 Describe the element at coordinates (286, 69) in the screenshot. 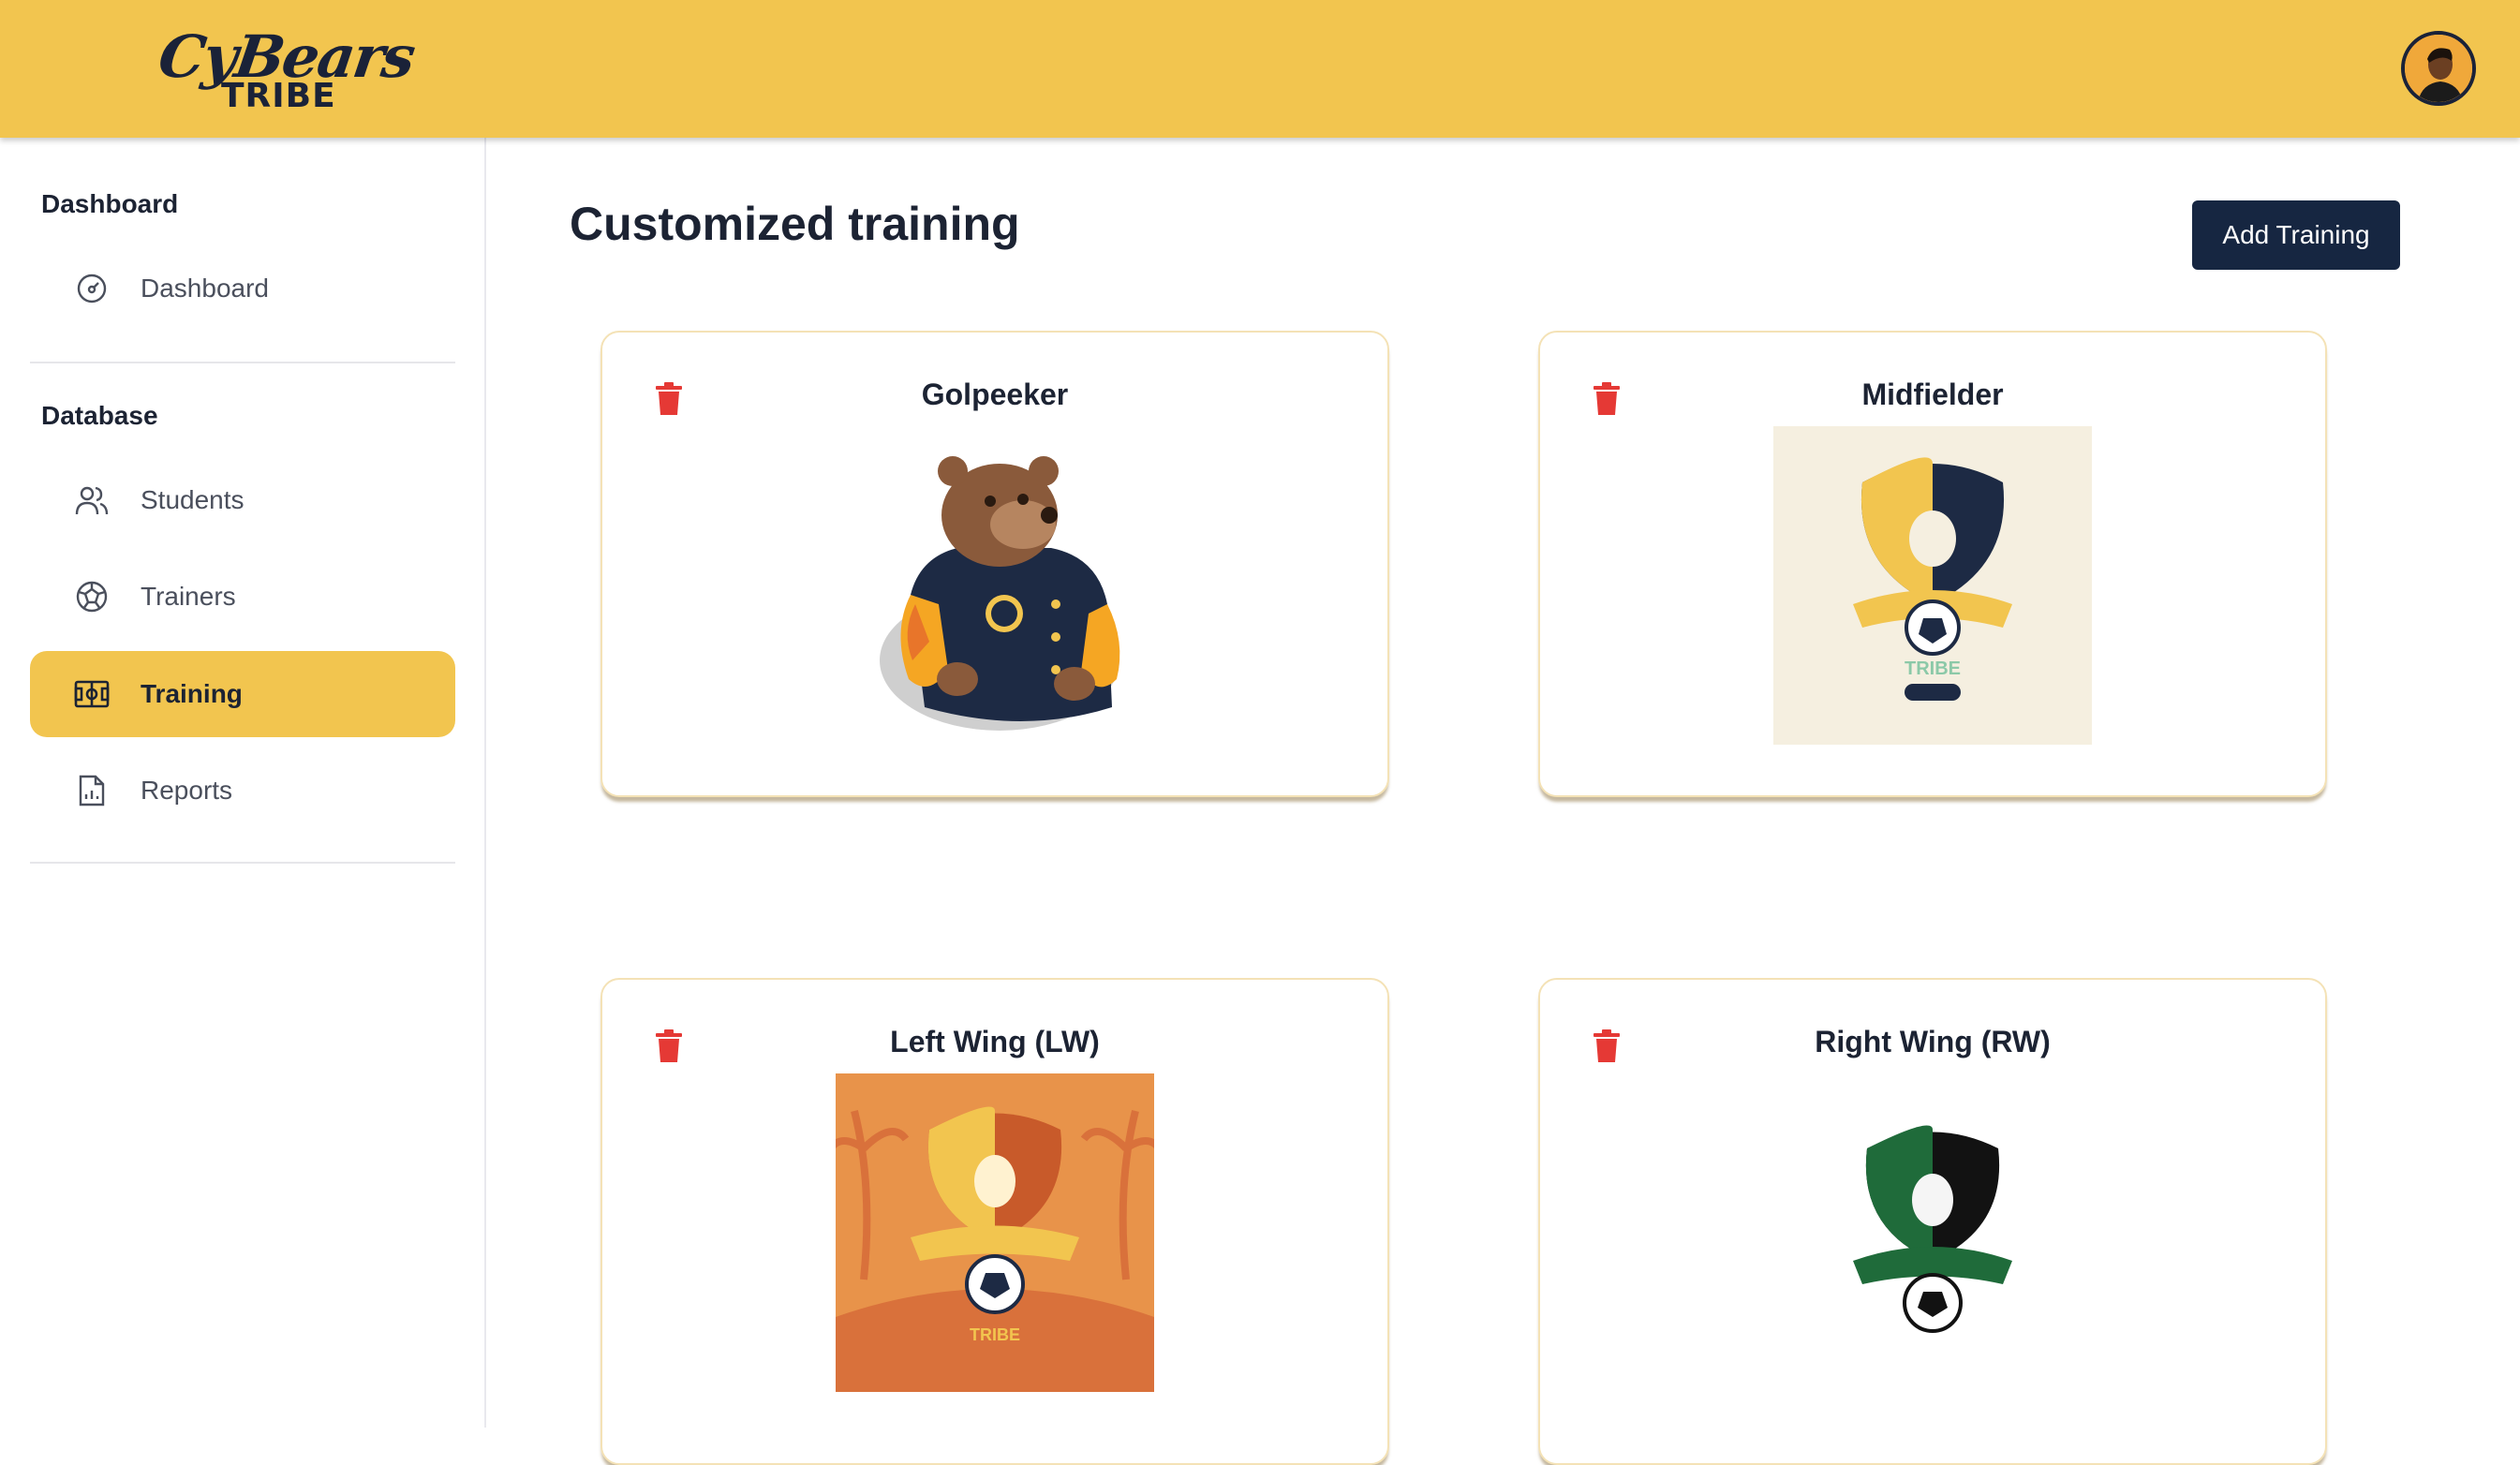

I see `cybears-logo: CyBears TRIBE` at that location.